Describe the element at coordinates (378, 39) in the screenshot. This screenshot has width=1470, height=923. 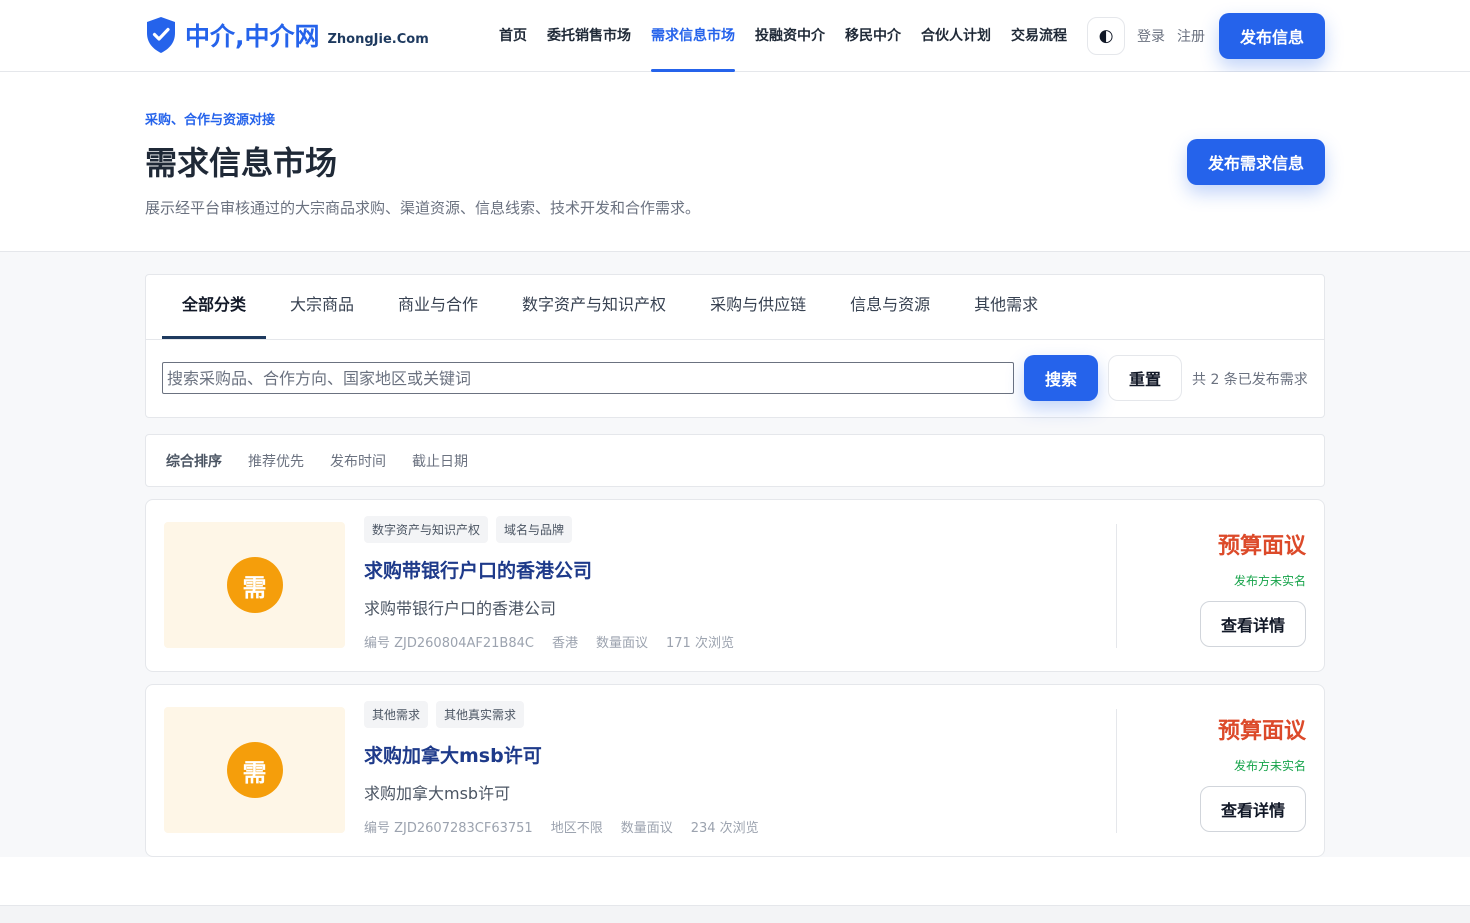
I see `logo-english-name: ZhongJie.Com` at that location.